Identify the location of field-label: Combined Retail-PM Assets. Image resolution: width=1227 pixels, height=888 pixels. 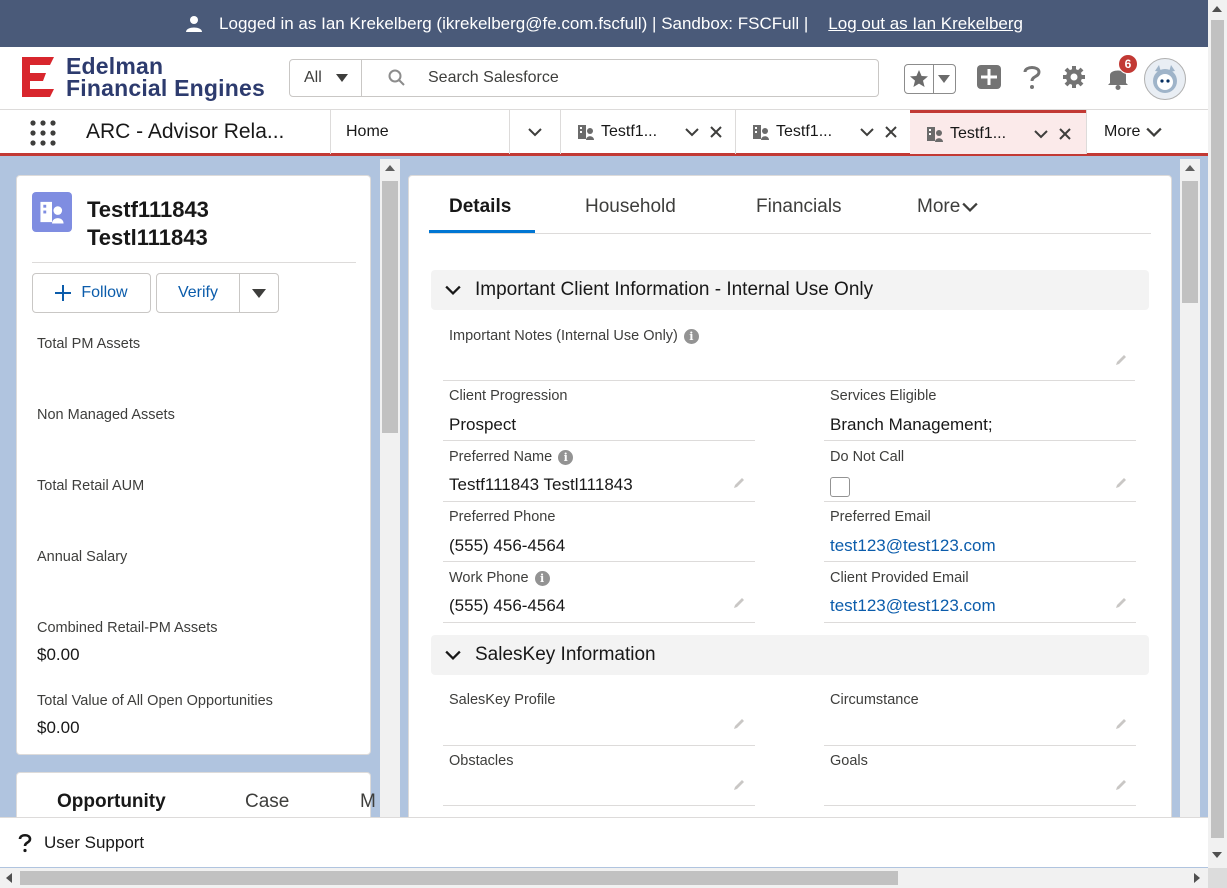
(127, 628).